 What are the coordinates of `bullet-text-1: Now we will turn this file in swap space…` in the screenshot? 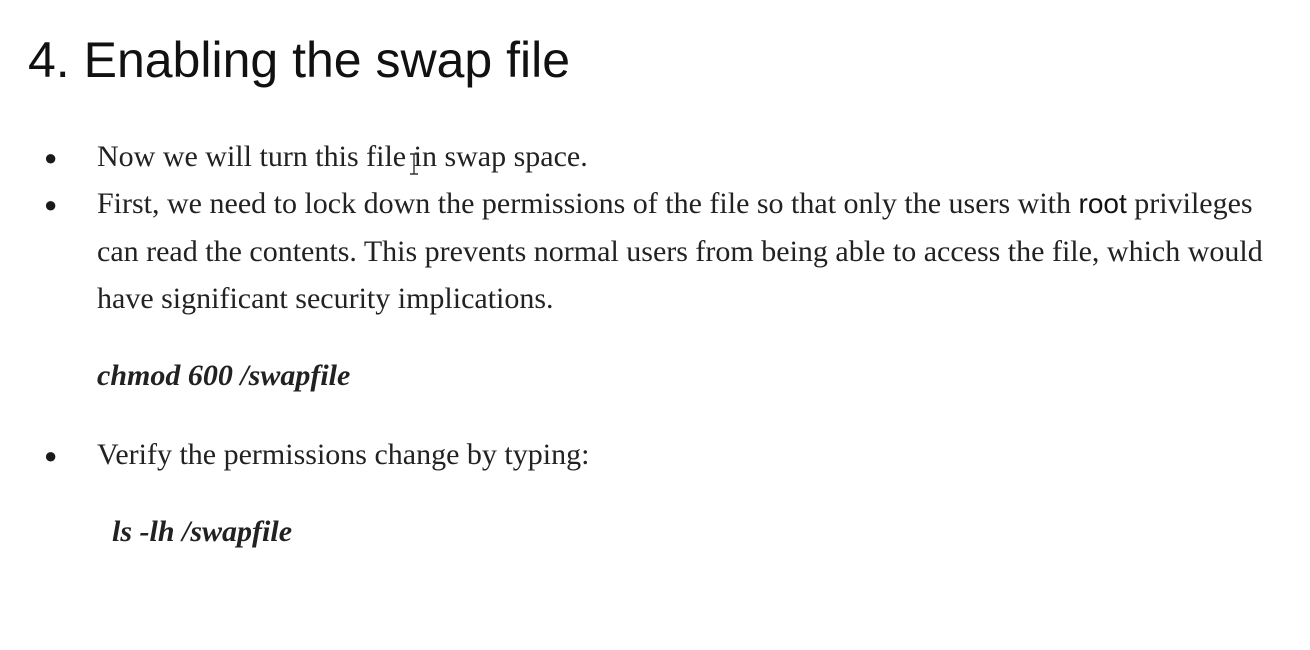 It's located at (342, 156).